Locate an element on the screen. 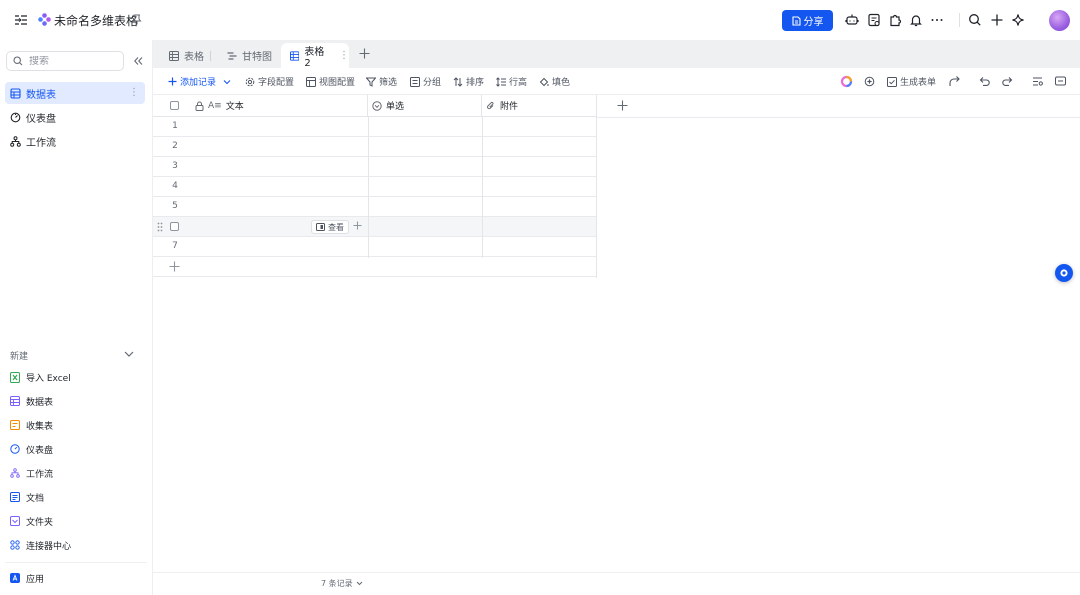 The height and width of the screenshot is (595, 1080). group-button: 分组 is located at coordinates (425, 81).